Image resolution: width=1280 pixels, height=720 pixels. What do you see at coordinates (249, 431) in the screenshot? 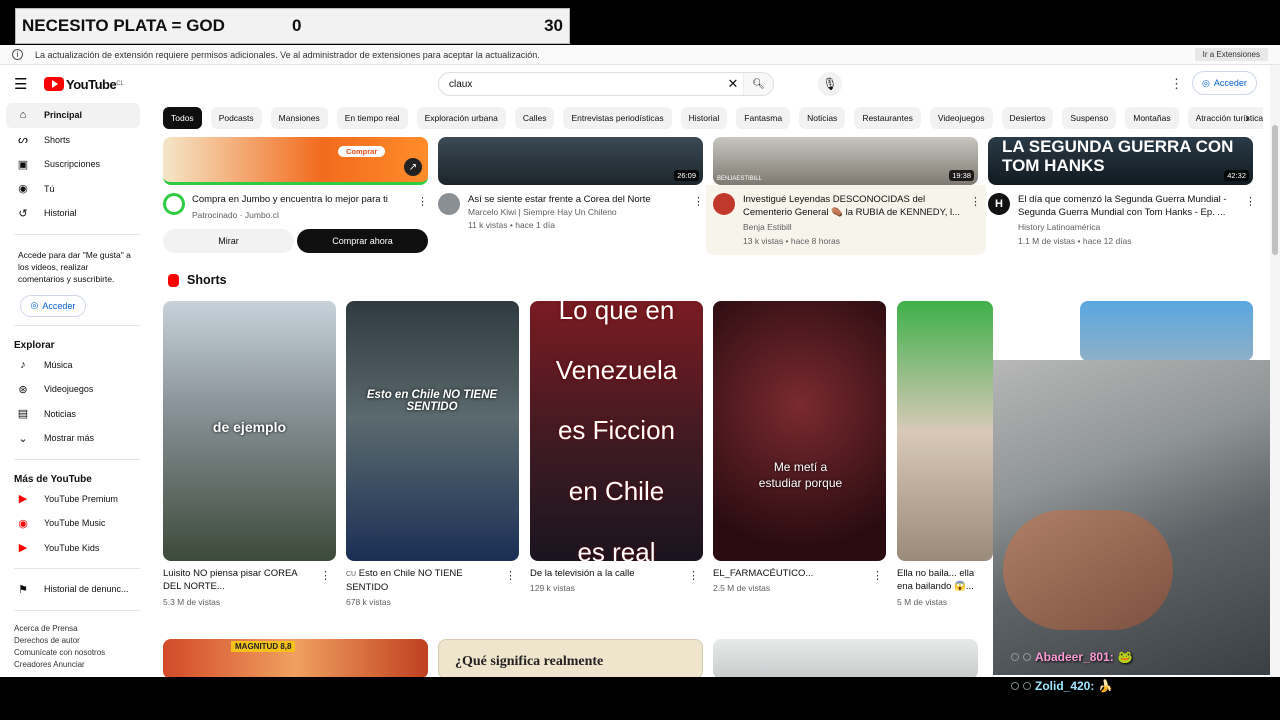
I see `short-thumbnail: de ejemplo` at bounding box center [249, 431].